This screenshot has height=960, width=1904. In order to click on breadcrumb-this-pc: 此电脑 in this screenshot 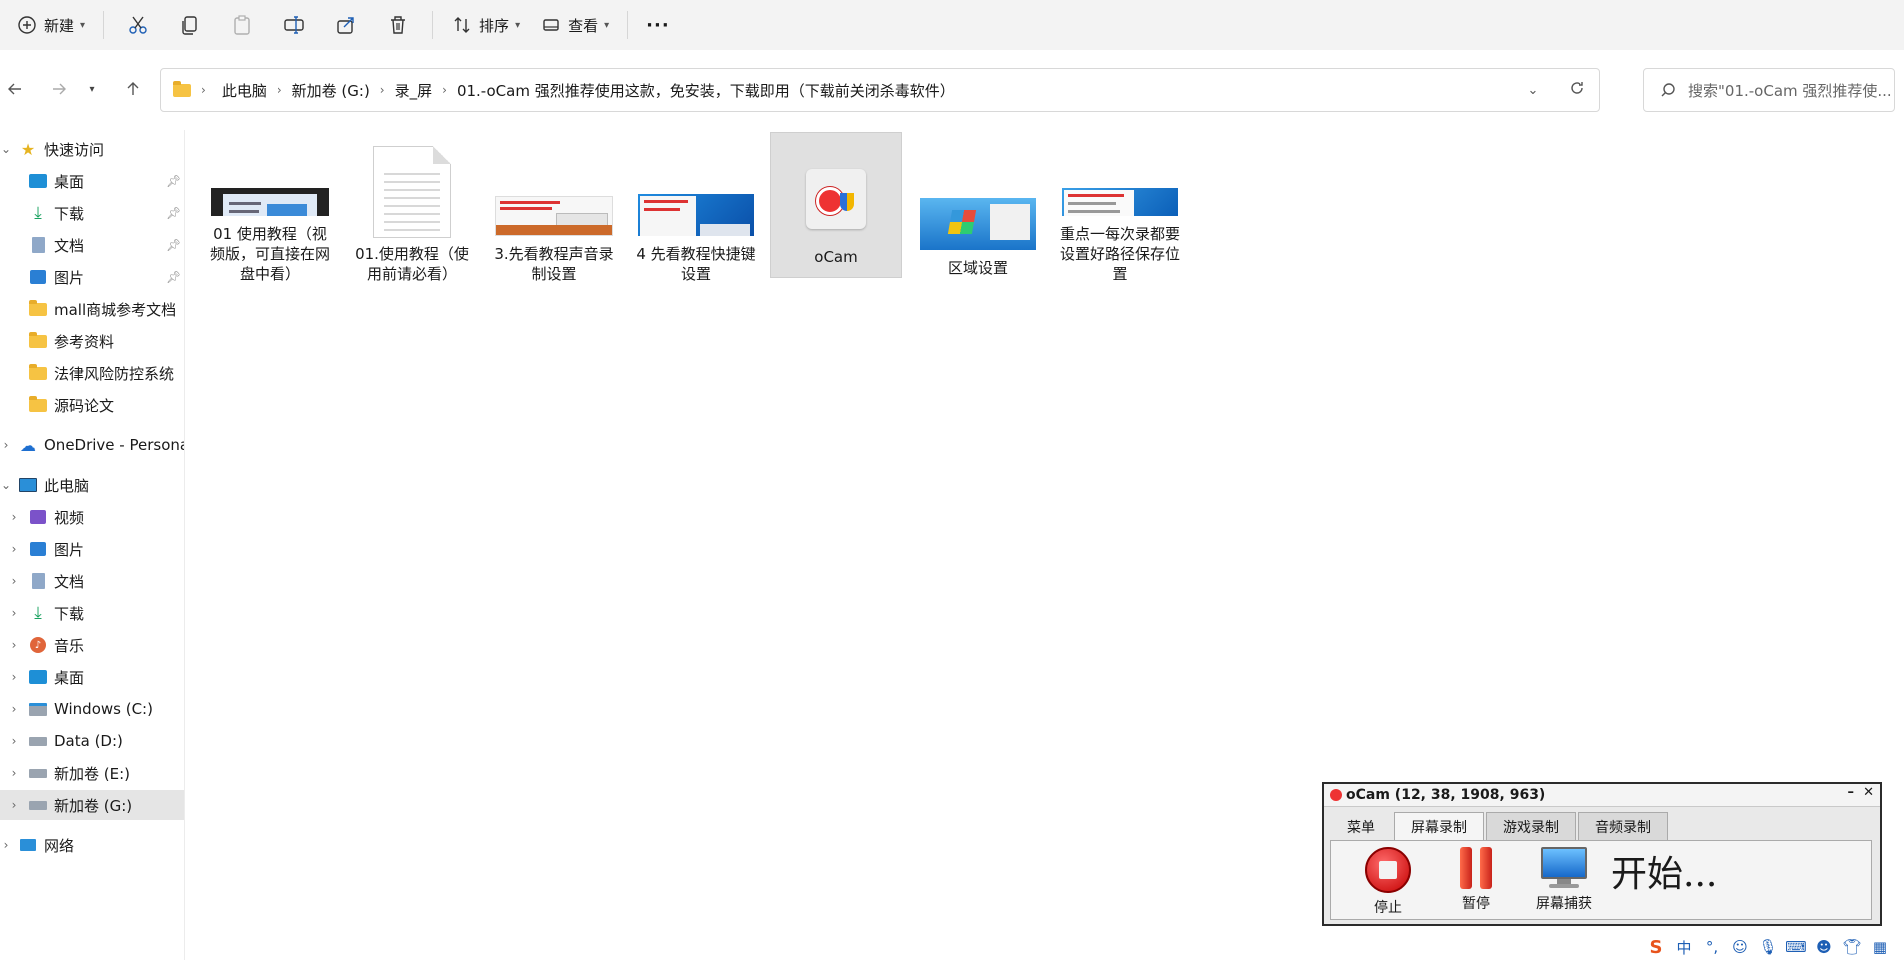, I will do `click(244, 90)`.